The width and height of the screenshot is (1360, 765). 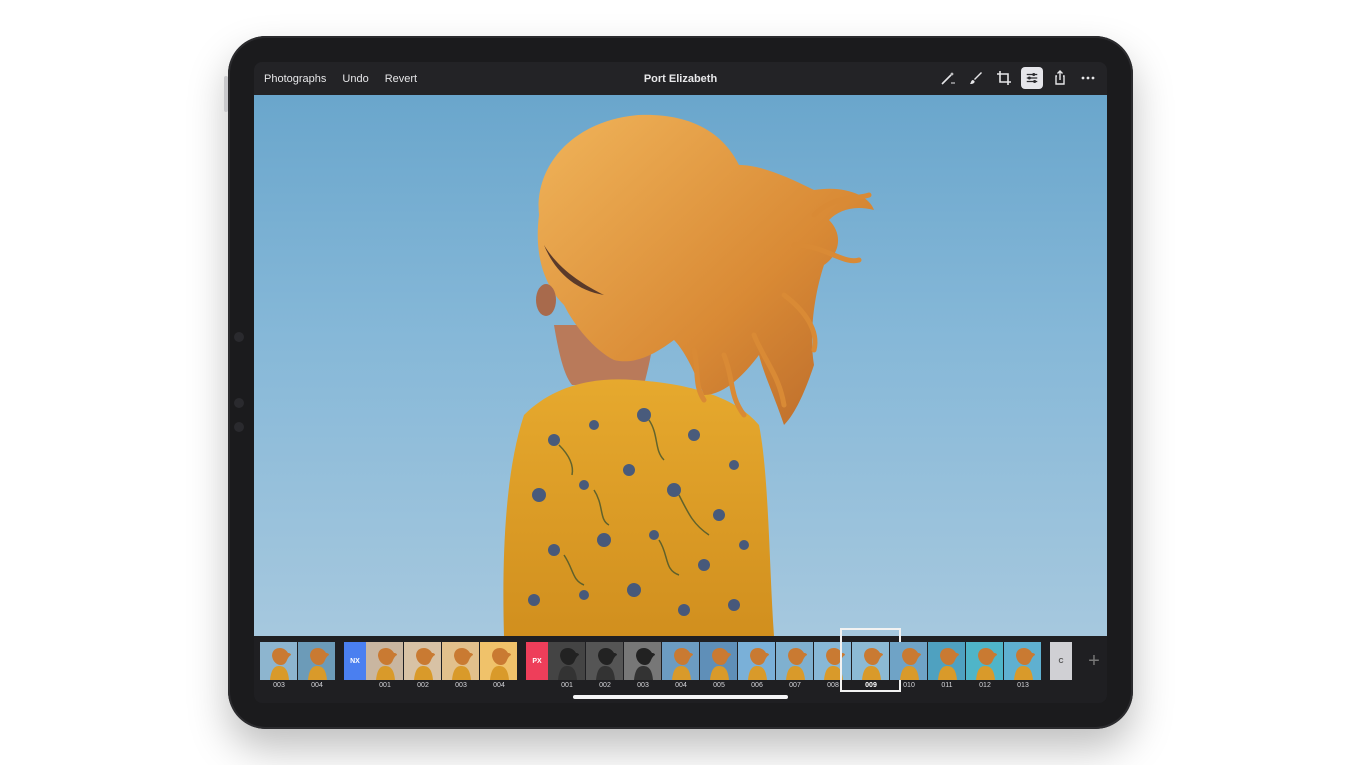 What do you see at coordinates (1023, 685) in the screenshot?
I see `filter-thumbnail-label: 013` at bounding box center [1023, 685].